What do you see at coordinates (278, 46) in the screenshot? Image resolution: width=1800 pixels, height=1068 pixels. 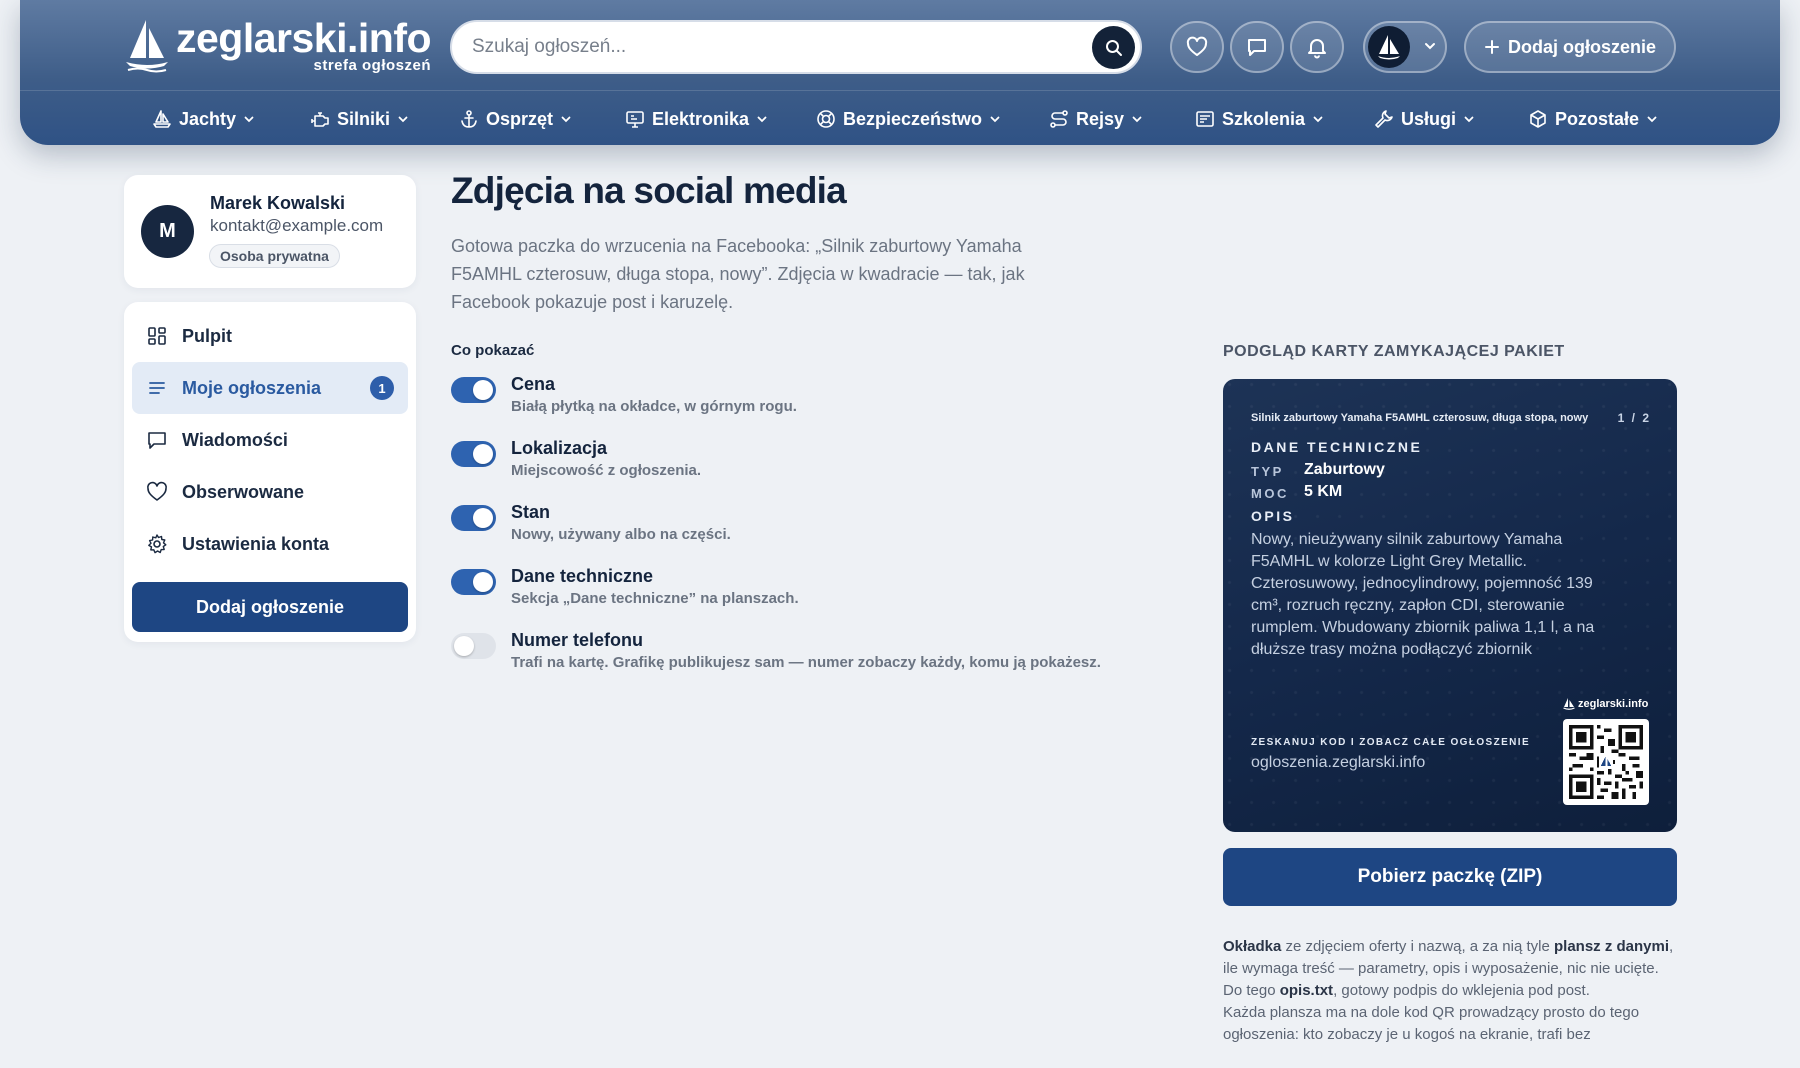 I see `site-logo: zeglarski.info strefa ogłoszeń` at bounding box center [278, 46].